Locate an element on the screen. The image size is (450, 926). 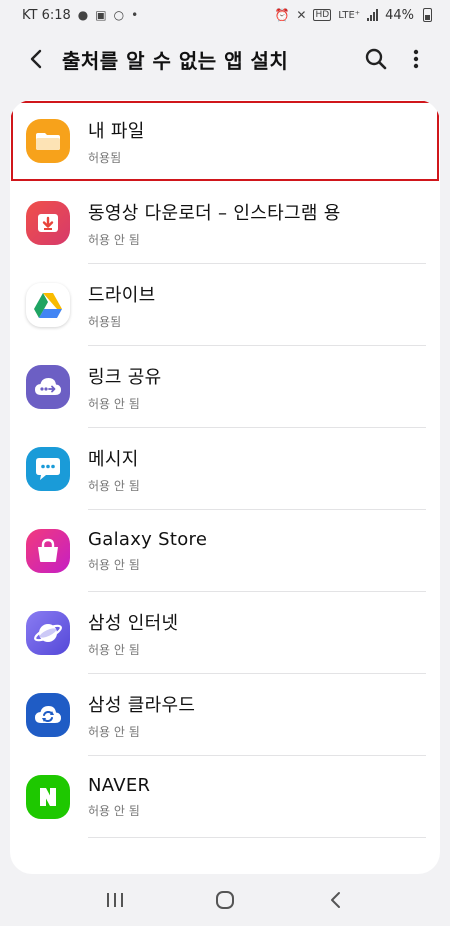
list-item-my-files: 내 파일 허용됨 is located at coordinates (225, 141).